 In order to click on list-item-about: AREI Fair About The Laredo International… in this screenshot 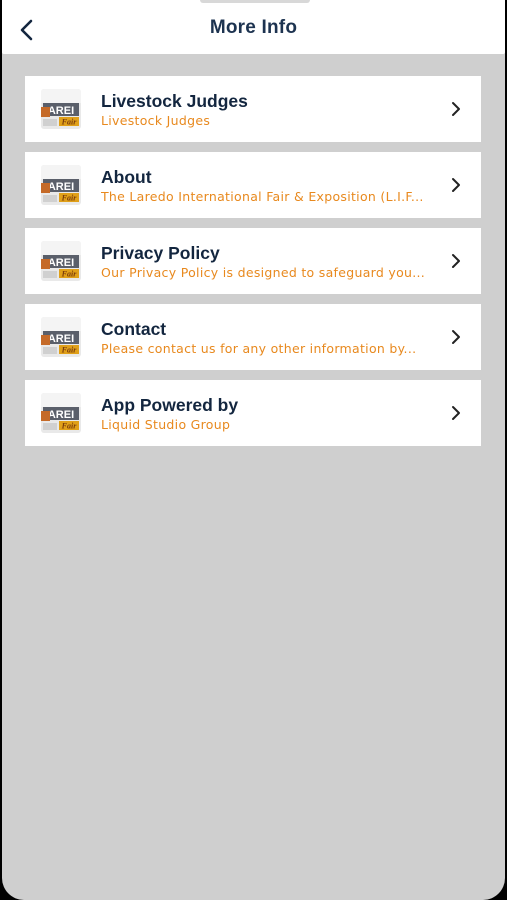, I will do `click(253, 185)`.